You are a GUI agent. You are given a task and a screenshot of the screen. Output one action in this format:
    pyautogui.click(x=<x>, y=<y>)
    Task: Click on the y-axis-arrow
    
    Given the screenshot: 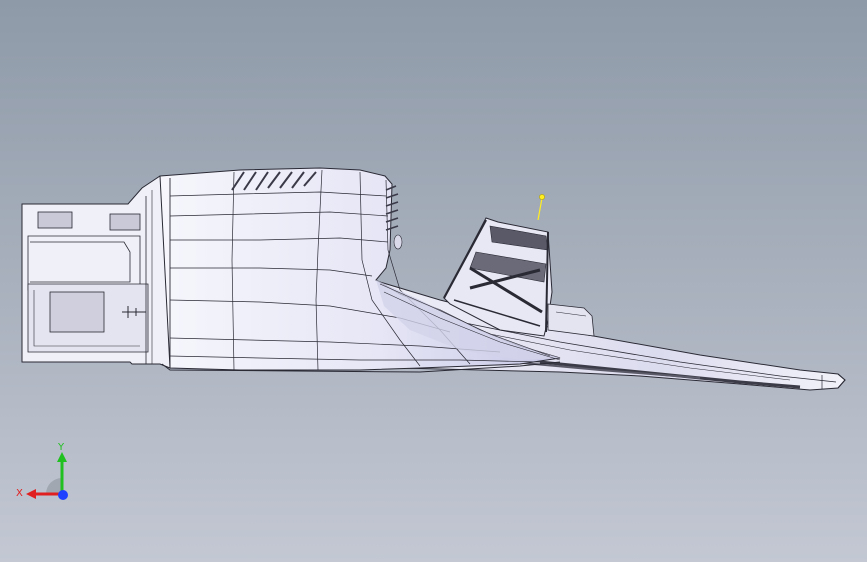 What is the action you would take?
    pyautogui.click(x=62, y=457)
    